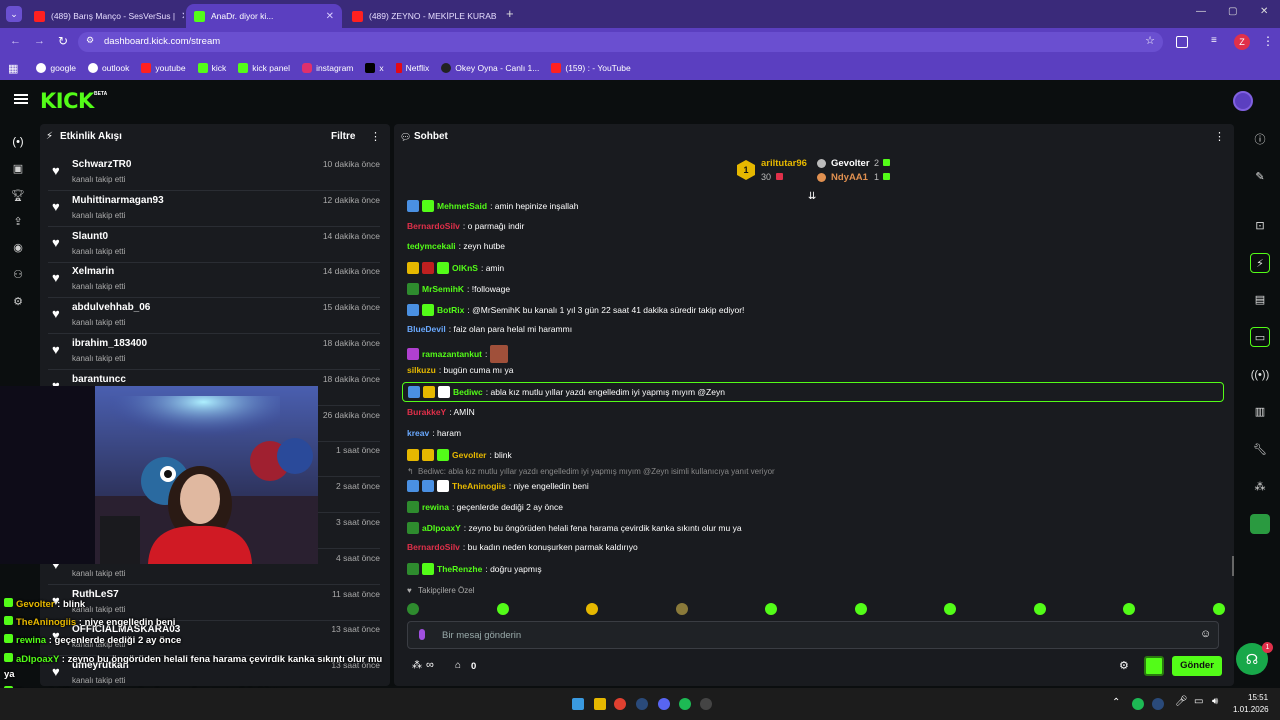 Image resolution: width=1280 pixels, height=720 pixels. Describe the element at coordinates (90, 236) in the screenshot. I see `follower-name: Slaunt0` at that location.